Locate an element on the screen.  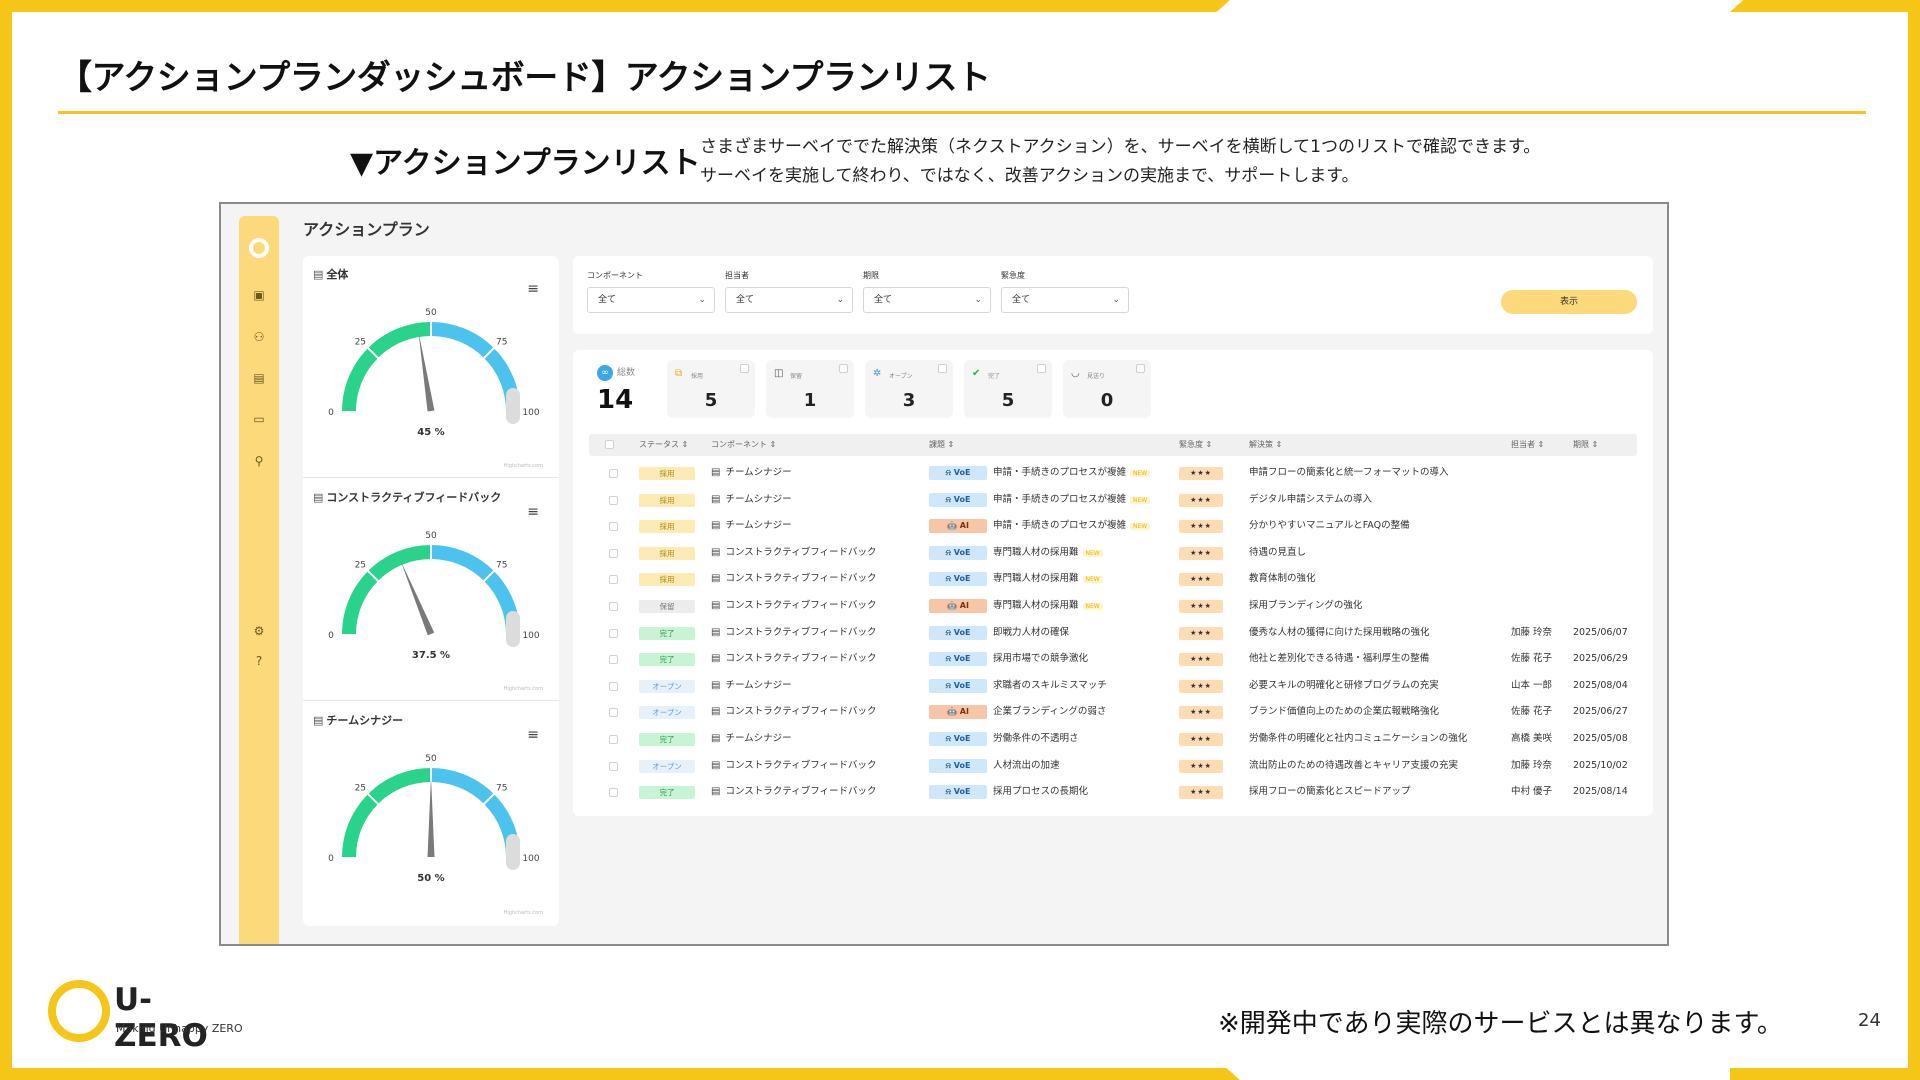
stat-value: 0 is located at coordinates (1107, 400).